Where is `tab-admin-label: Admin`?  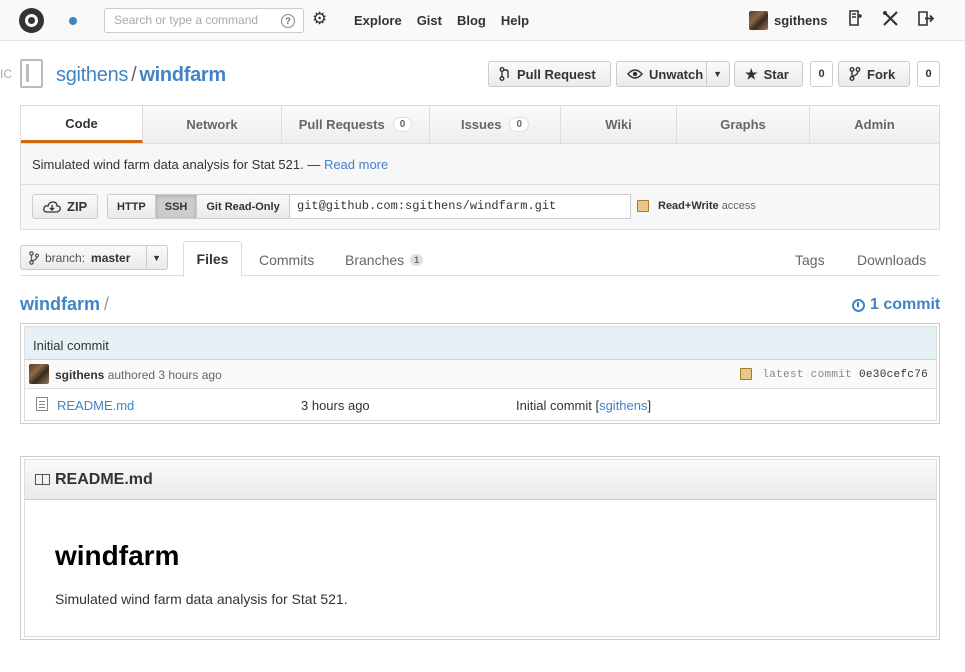 tab-admin-label: Admin is located at coordinates (874, 124).